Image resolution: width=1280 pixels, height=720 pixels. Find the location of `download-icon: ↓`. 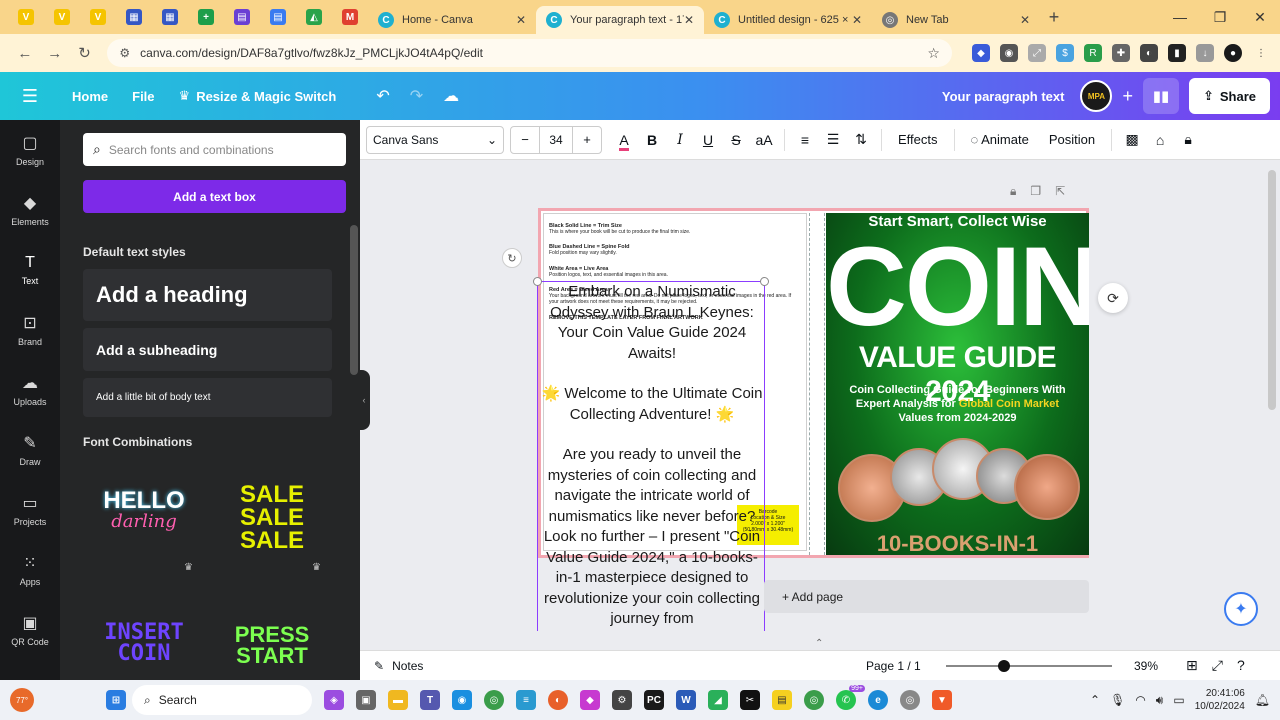

download-icon: ↓ is located at coordinates (1204, 53).